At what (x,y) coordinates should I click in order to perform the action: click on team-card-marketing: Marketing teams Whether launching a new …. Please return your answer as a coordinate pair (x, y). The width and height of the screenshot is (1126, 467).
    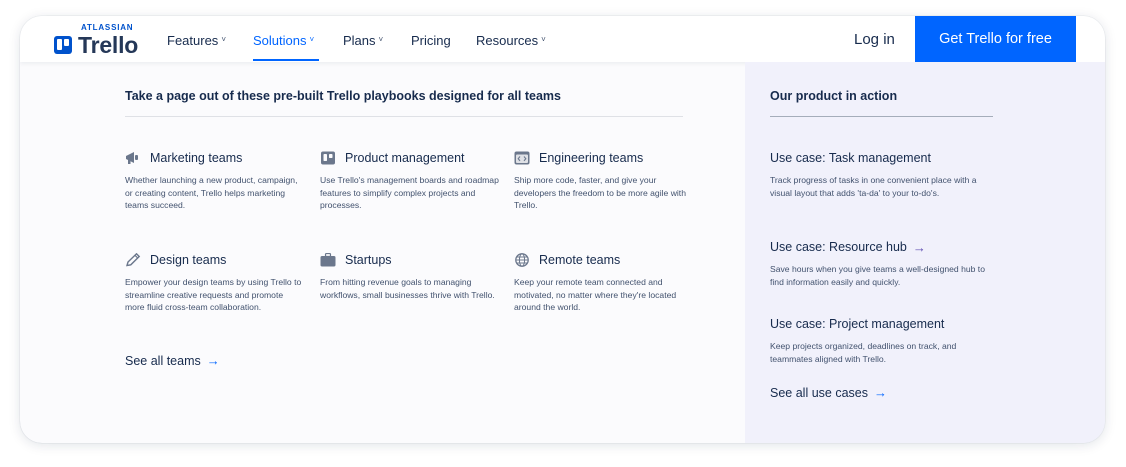
    Looking at the image, I should click on (215, 180).